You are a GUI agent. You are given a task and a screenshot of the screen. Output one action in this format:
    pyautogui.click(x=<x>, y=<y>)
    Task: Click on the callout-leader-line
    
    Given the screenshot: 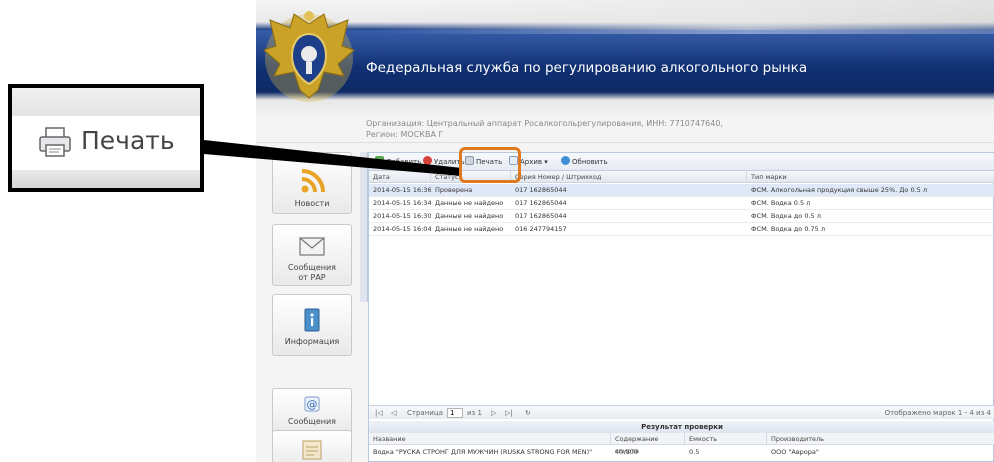 What is the action you would take?
    pyautogui.click(x=333, y=158)
    